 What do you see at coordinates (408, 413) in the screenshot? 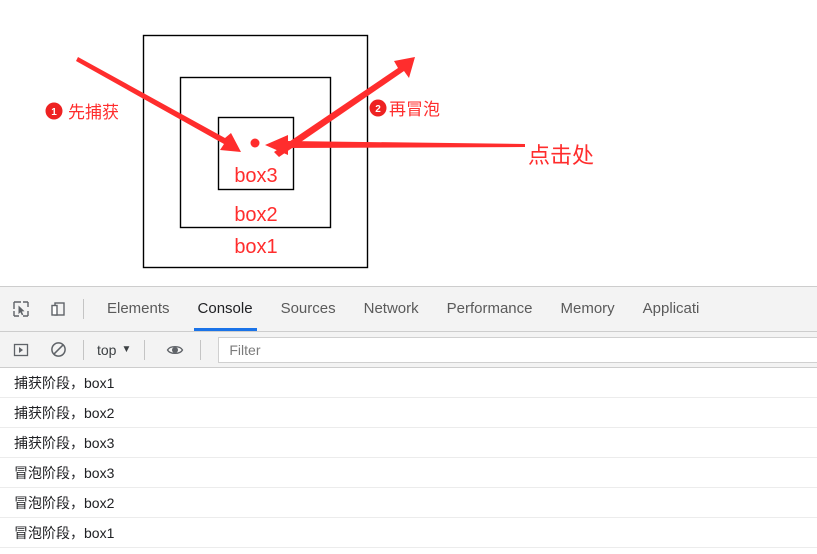
I see `console-message: 捕获阶段，box2` at bounding box center [408, 413].